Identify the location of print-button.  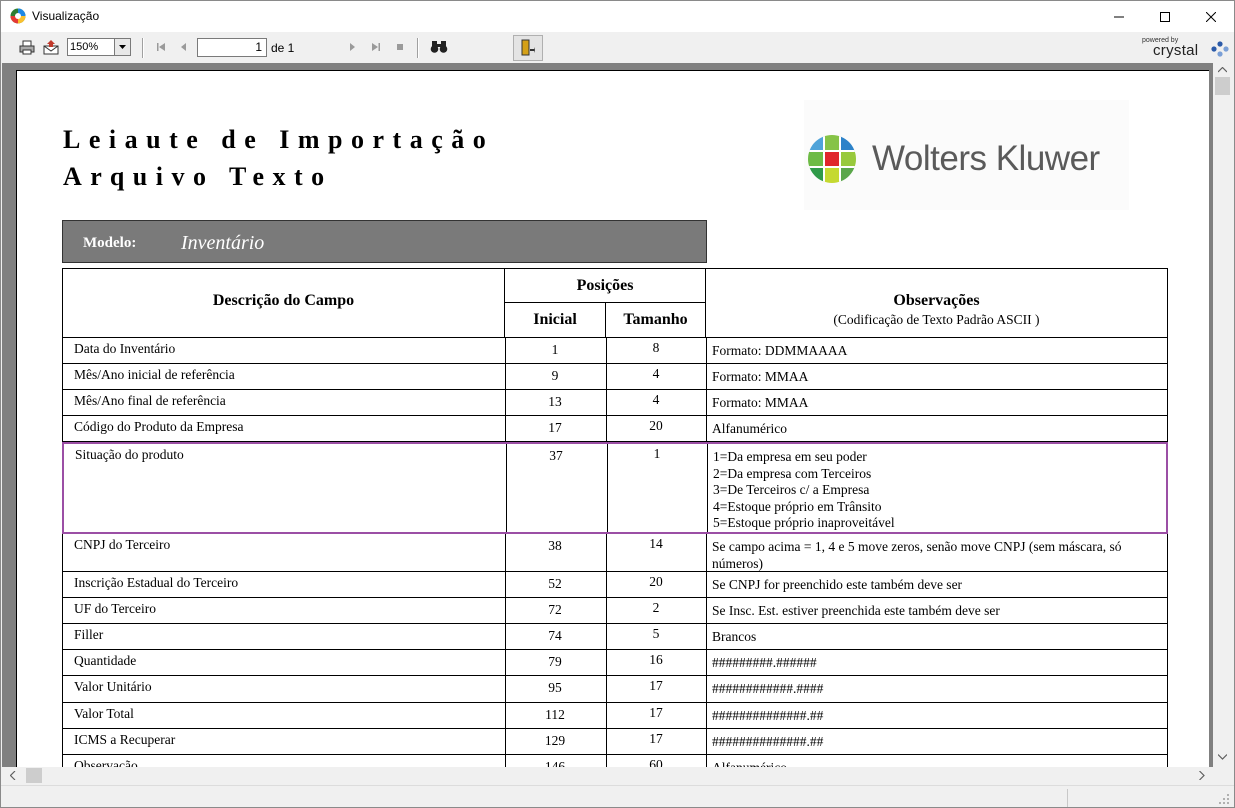
(27, 47).